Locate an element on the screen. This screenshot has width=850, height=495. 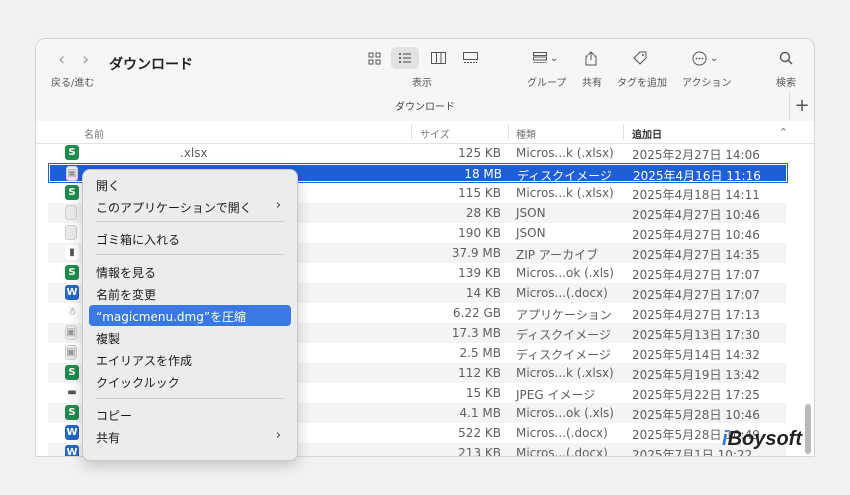
column-header: 名前 サイズ 種類 追加日 ⌃ is located at coordinates (425, 132).